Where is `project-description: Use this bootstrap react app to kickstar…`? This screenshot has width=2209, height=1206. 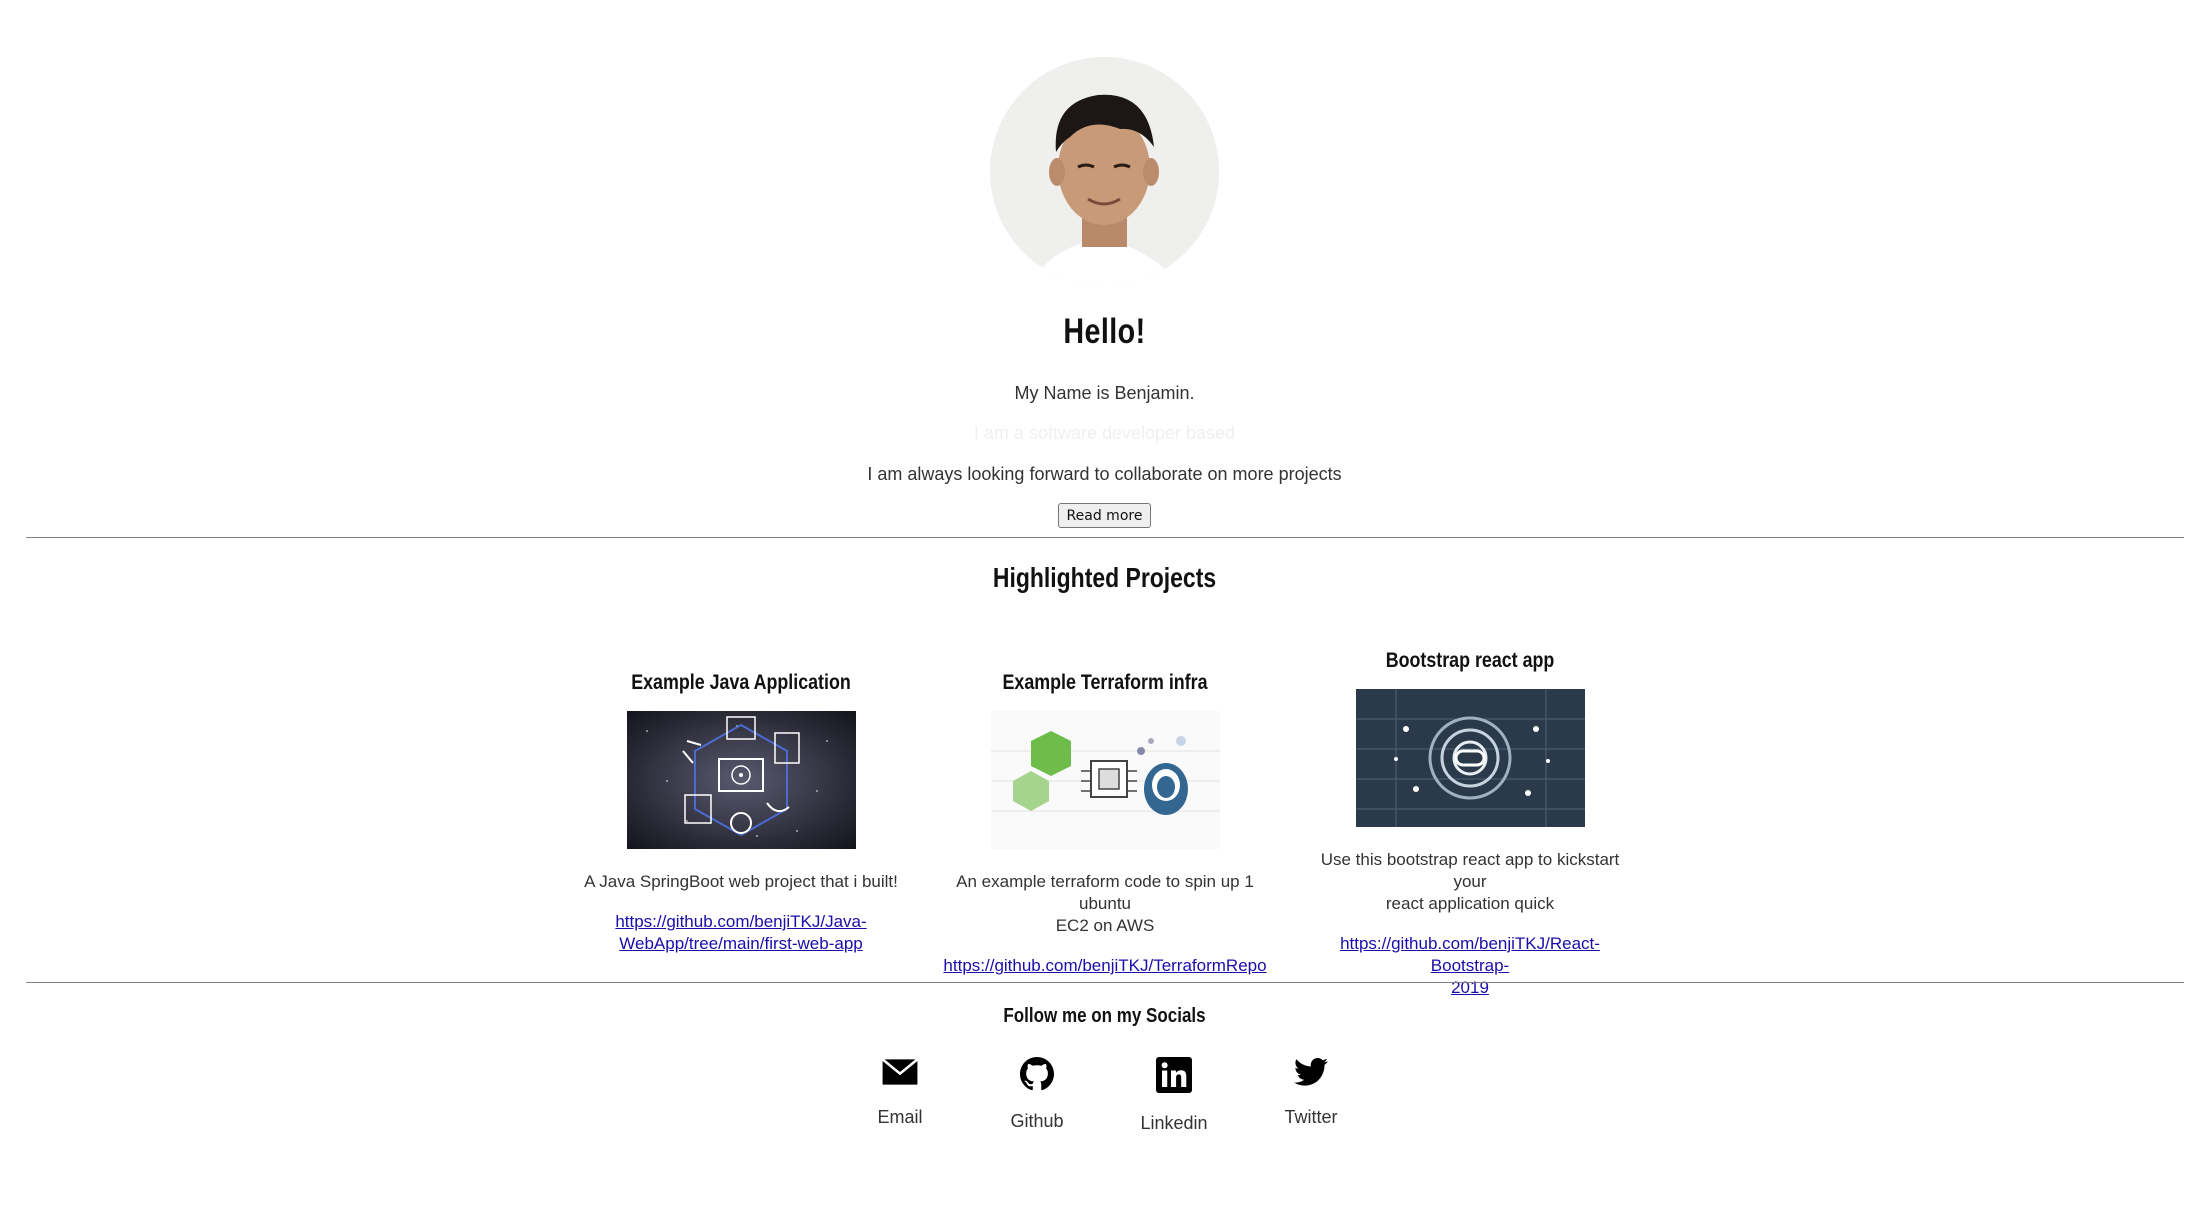 project-description: Use this bootstrap react app to kickstar… is located at coordinates (1470, 882).